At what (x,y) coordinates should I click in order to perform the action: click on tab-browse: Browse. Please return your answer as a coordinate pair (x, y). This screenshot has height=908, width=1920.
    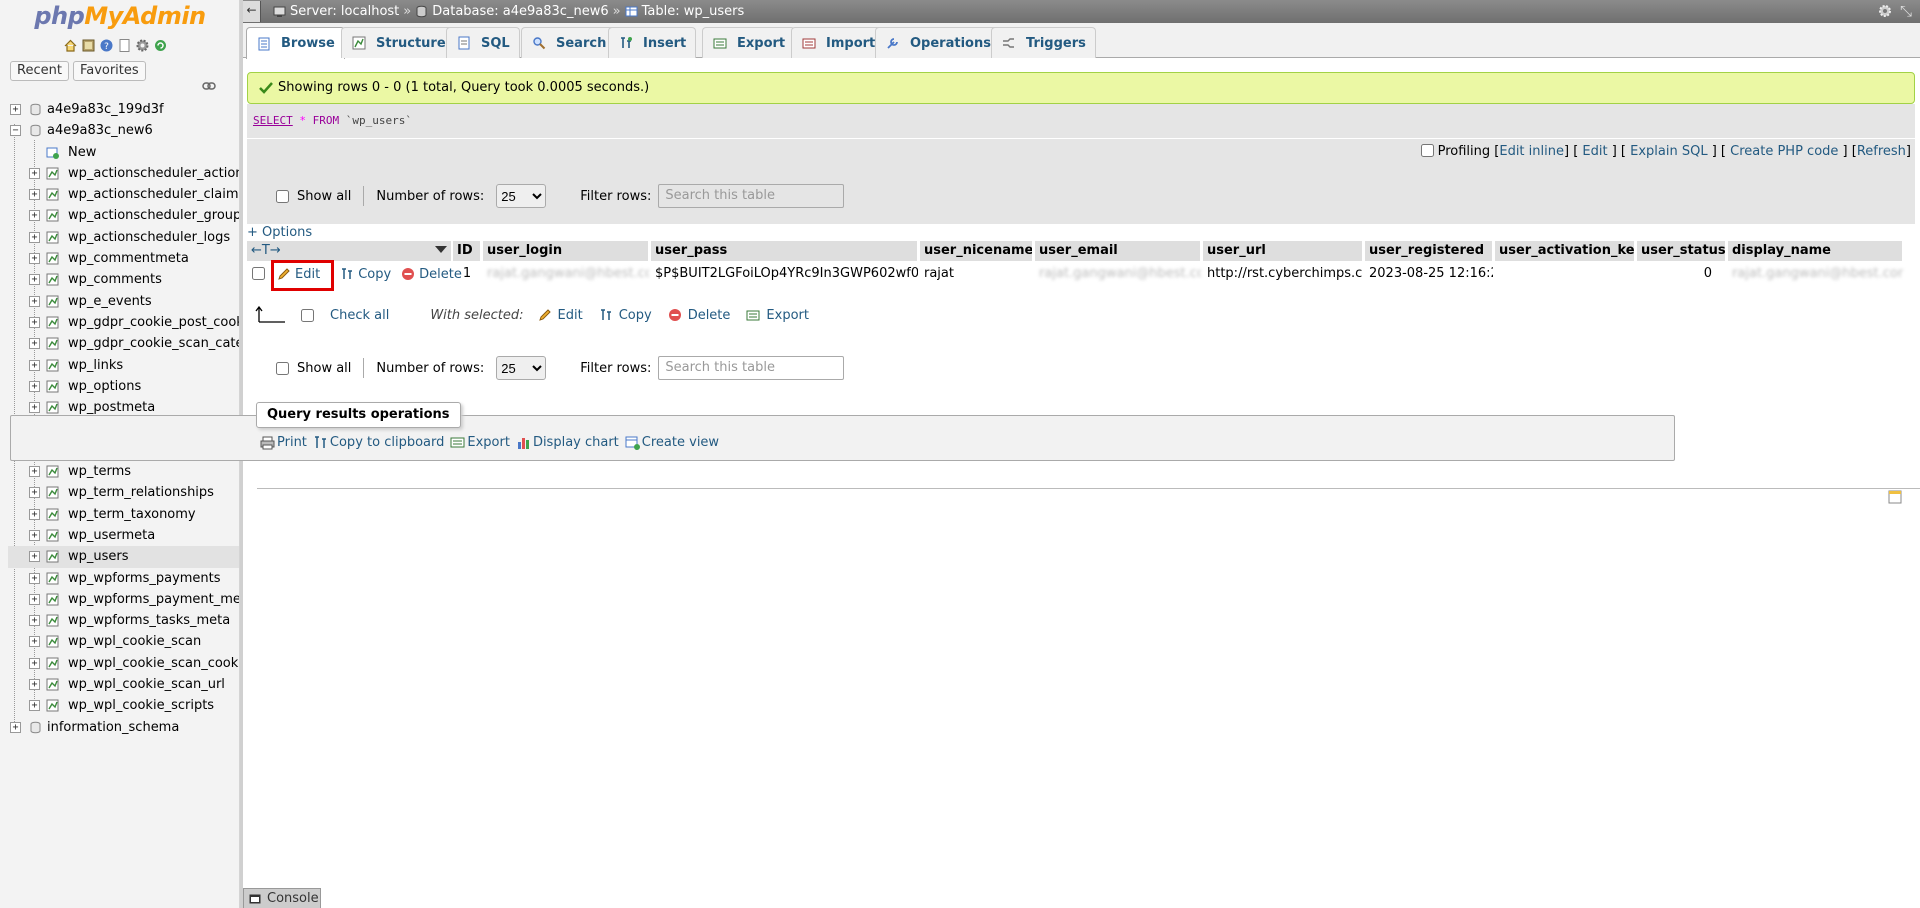
    Looking at the image, I should click on (295, 43).